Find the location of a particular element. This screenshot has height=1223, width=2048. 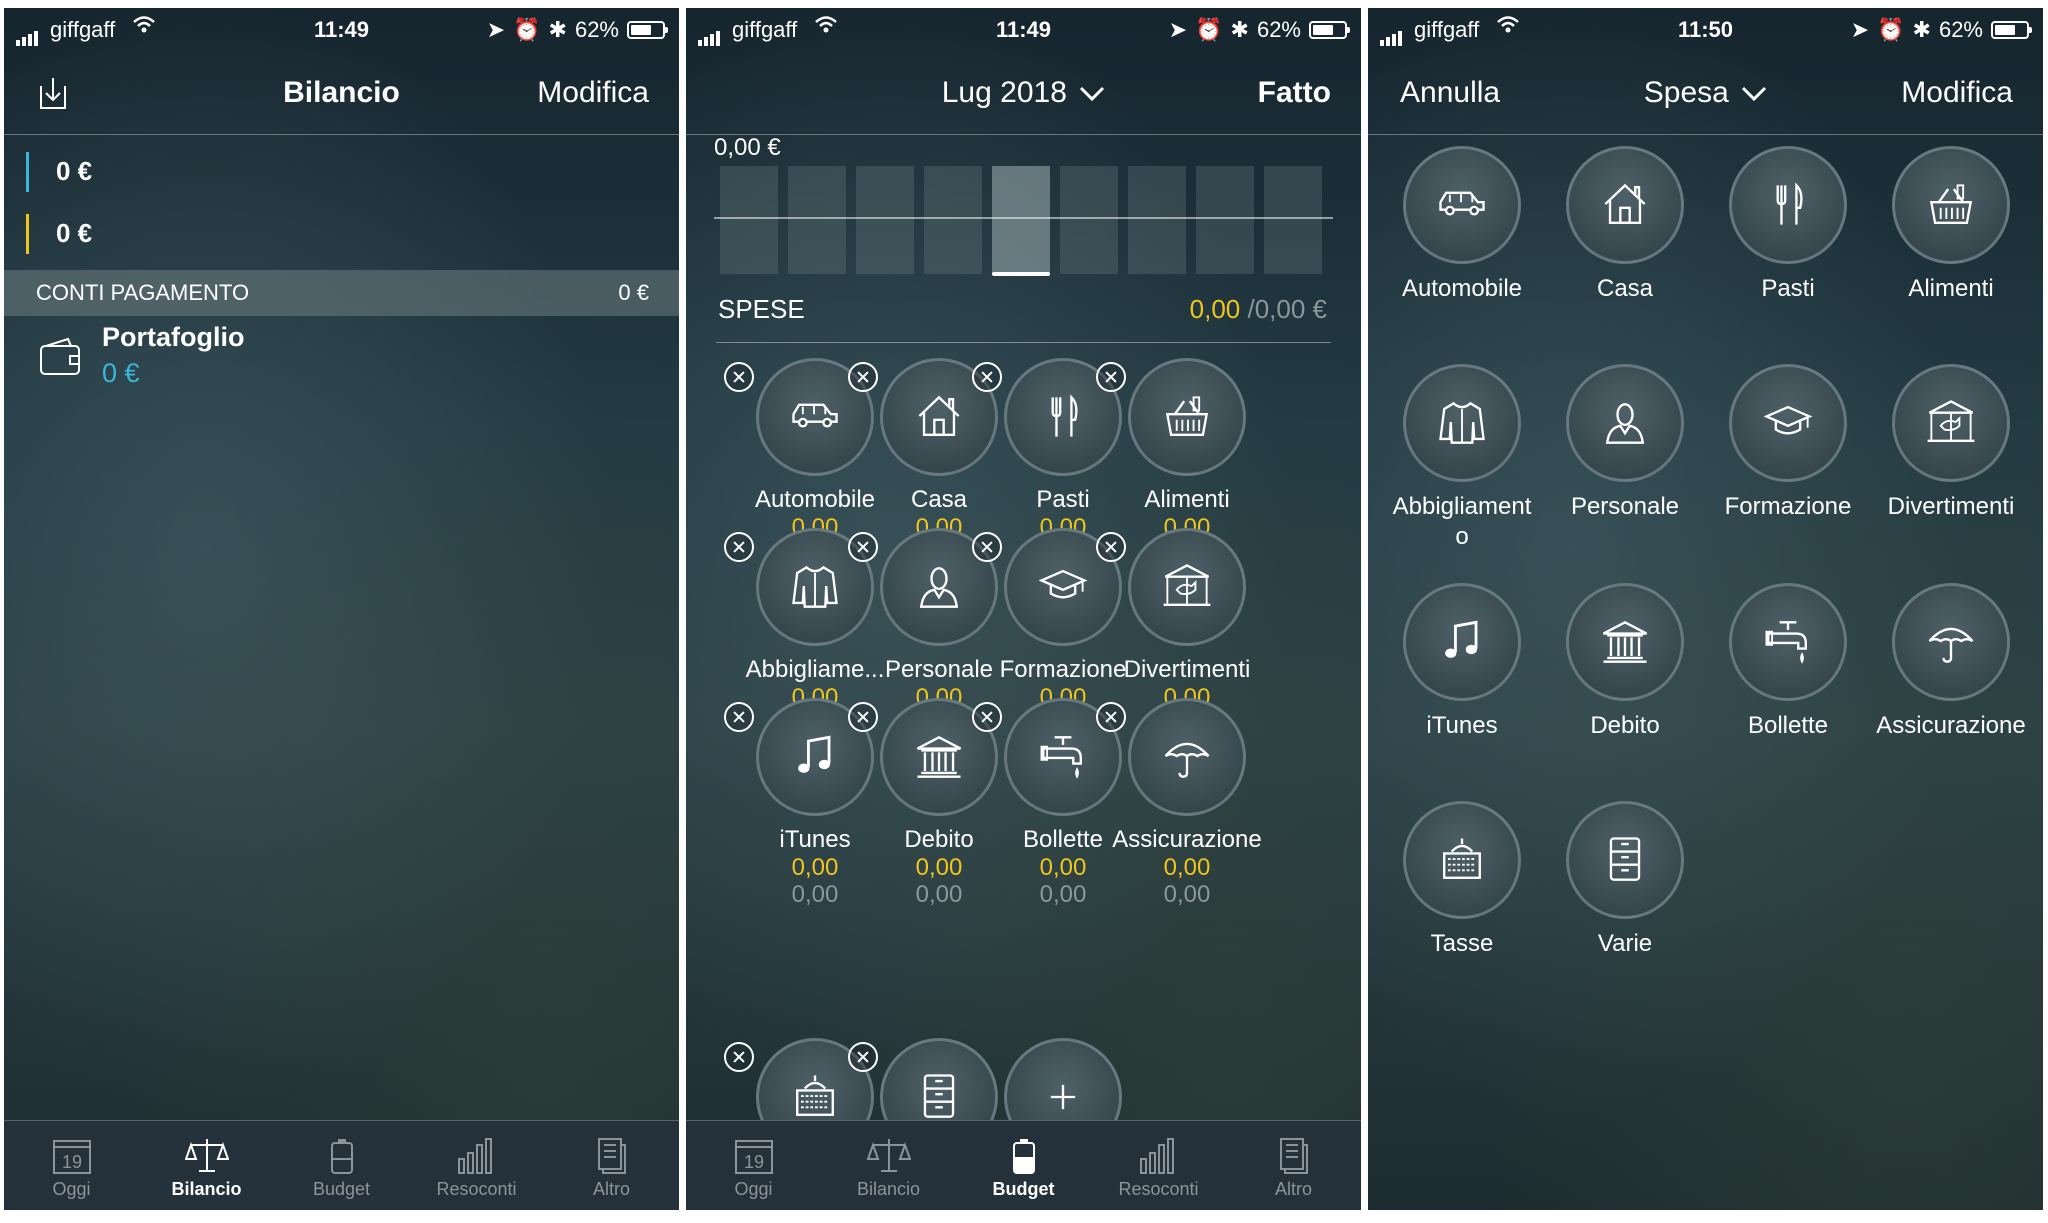

budget-category-item: Assicurazione 0,00 0,00 is located at coordinates (1187, 803).